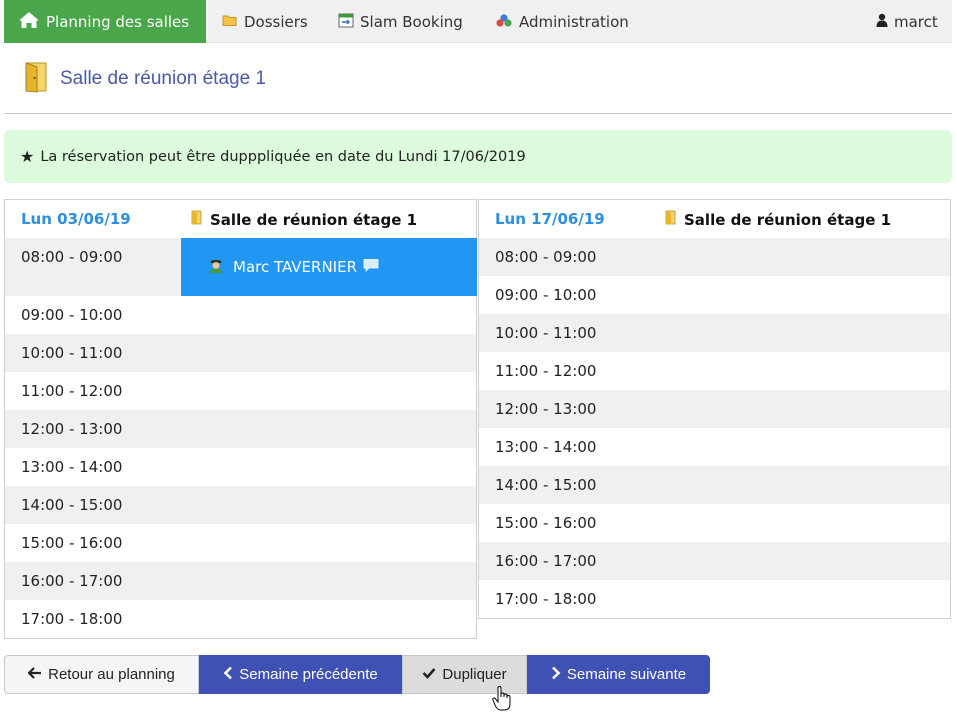 This screenshot has height=725, width=957. Describe the element at coordinates (626, 674) in the screenshot. I see `next-button-label: Semaine suivante` at that location.